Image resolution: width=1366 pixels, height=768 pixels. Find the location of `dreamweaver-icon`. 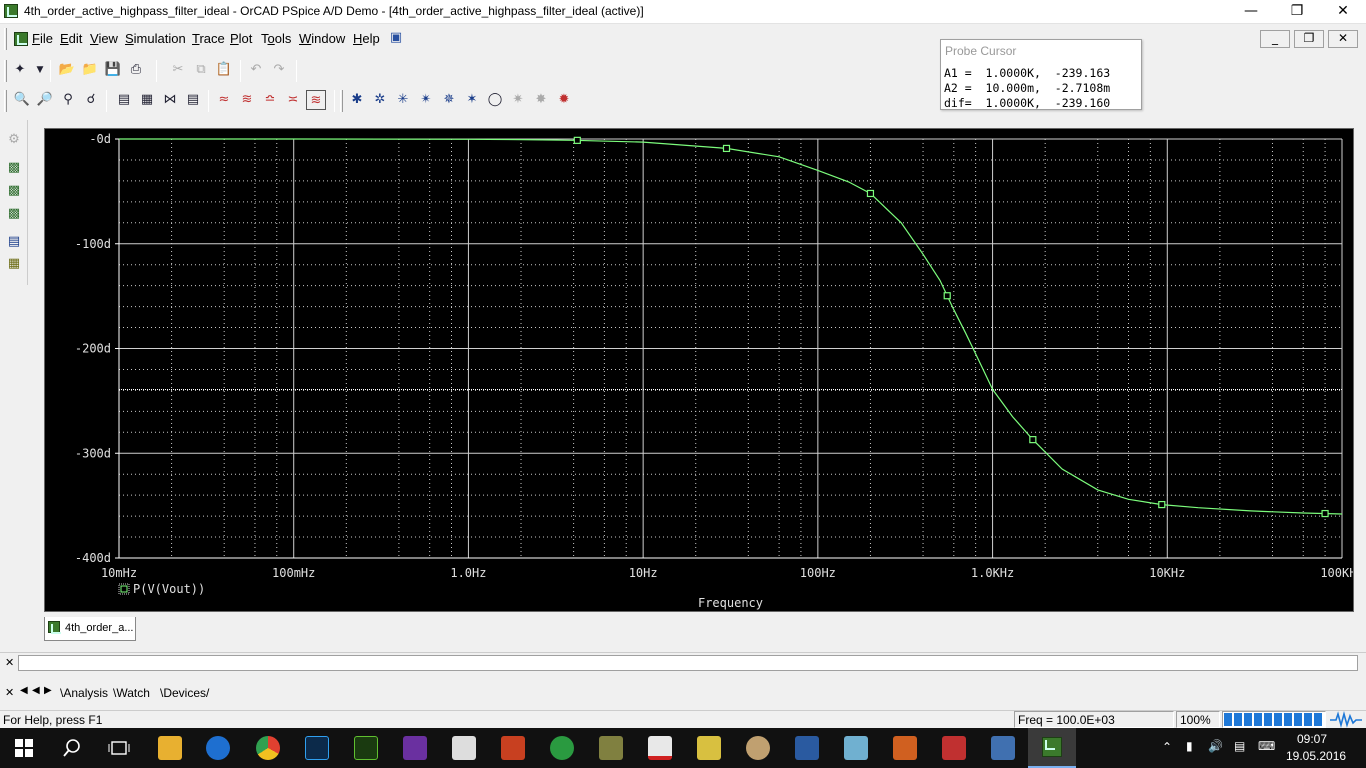

dreamweaver-icon is located at coordinates (366, 748).